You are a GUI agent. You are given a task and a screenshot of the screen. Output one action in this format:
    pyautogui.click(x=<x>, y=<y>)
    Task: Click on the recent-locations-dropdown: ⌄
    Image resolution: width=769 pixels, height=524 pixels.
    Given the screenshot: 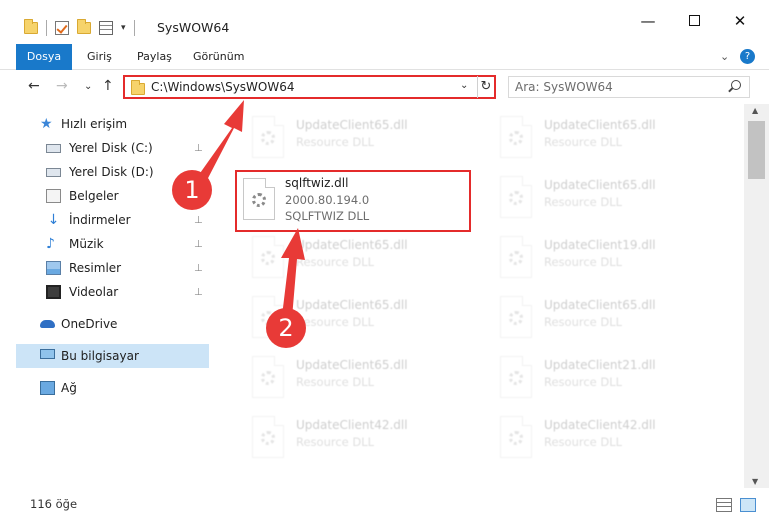 What is the action you would take?
    pyautogui.click(x=88, y=86)
    